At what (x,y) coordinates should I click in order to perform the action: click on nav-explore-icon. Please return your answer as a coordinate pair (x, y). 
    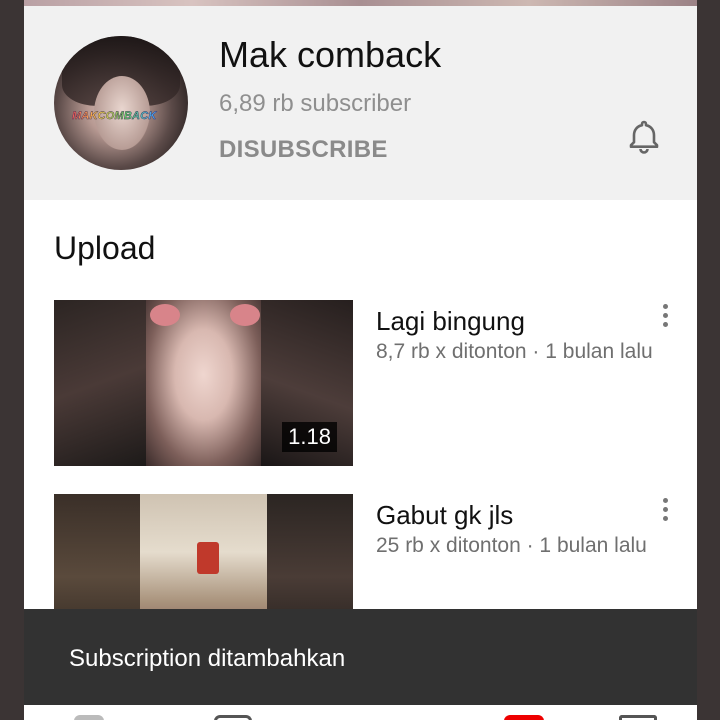
    Looking at the image, I should click on (233, 717).